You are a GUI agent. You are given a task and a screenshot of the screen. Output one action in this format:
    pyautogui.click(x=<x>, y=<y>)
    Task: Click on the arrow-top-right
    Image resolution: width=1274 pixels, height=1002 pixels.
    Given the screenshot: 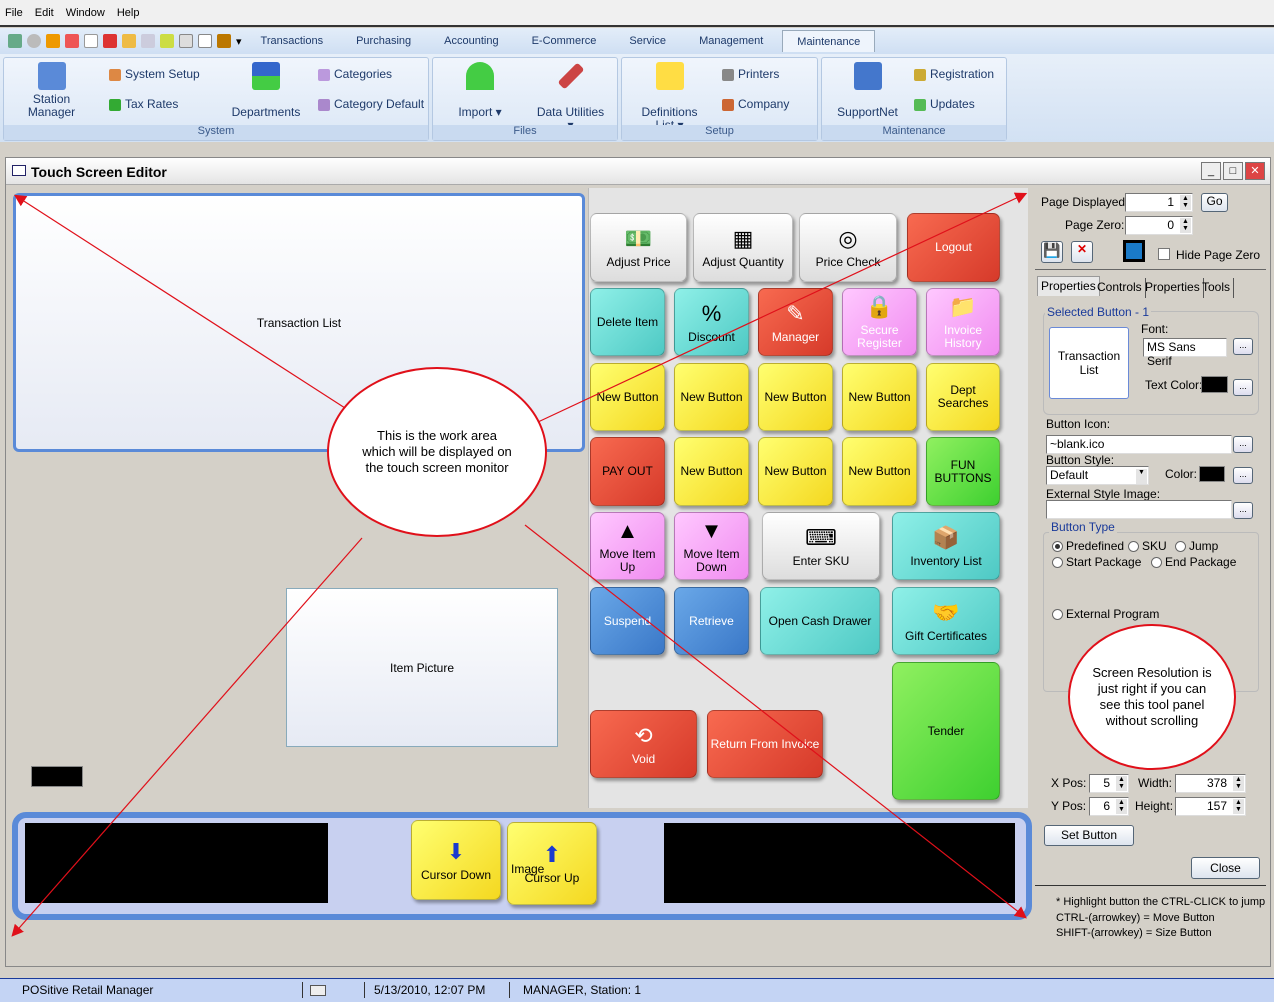 What is the action you would take?
    pyautogui.click(x=782, y=307)
    